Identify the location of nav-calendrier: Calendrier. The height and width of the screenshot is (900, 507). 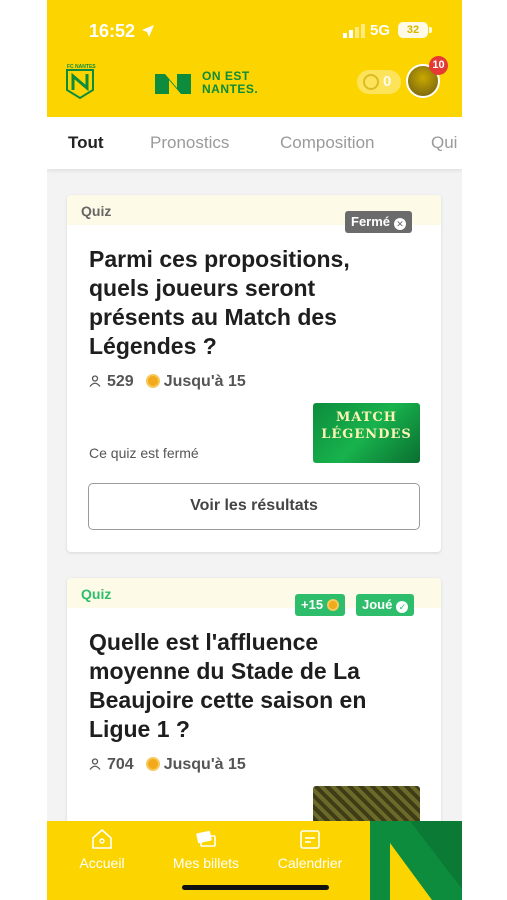
(310, 846).